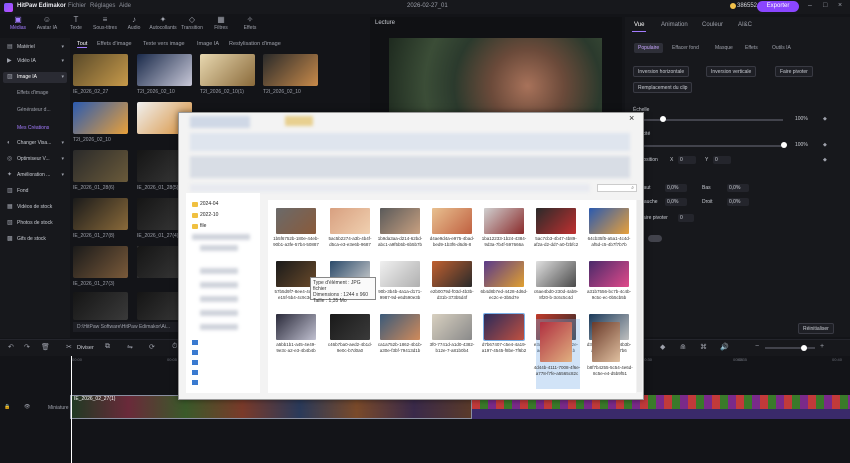 The width and height of the screenshot is (850, 463). I want to click on menu-settings: Réglages, so click(102, 6).